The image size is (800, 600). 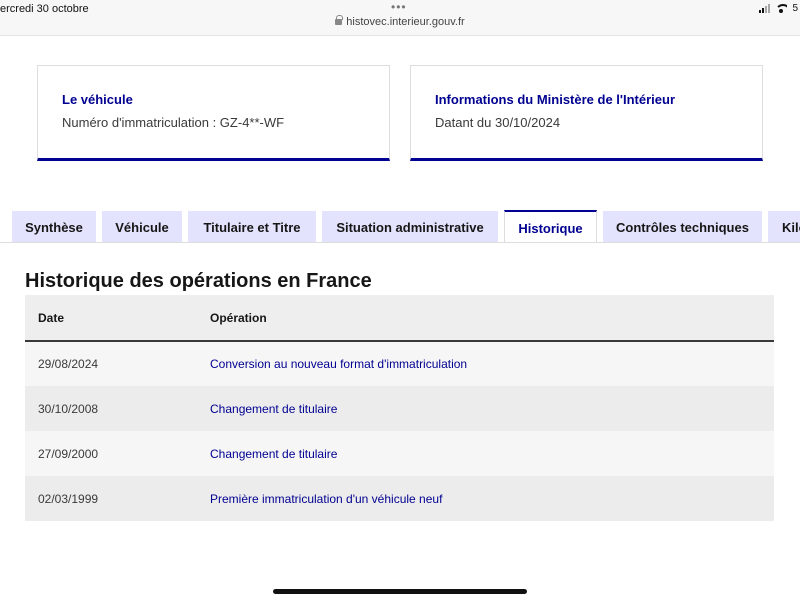 What do you see at coordinates (555, 99) in the screenshot?
I see `ministry-info-title: Informations du Ministère de l'Intérieur` at bounding box center [555, 99].